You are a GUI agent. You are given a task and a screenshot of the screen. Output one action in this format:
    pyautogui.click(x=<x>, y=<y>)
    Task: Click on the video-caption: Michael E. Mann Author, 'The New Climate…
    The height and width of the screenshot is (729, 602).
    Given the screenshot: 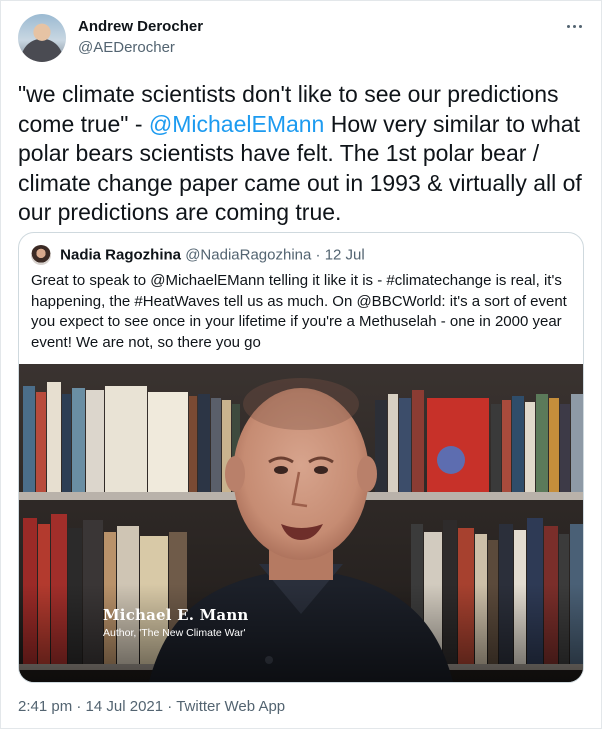 What is the action you would take?
    pyautogui.click(x=176, y=622)
    